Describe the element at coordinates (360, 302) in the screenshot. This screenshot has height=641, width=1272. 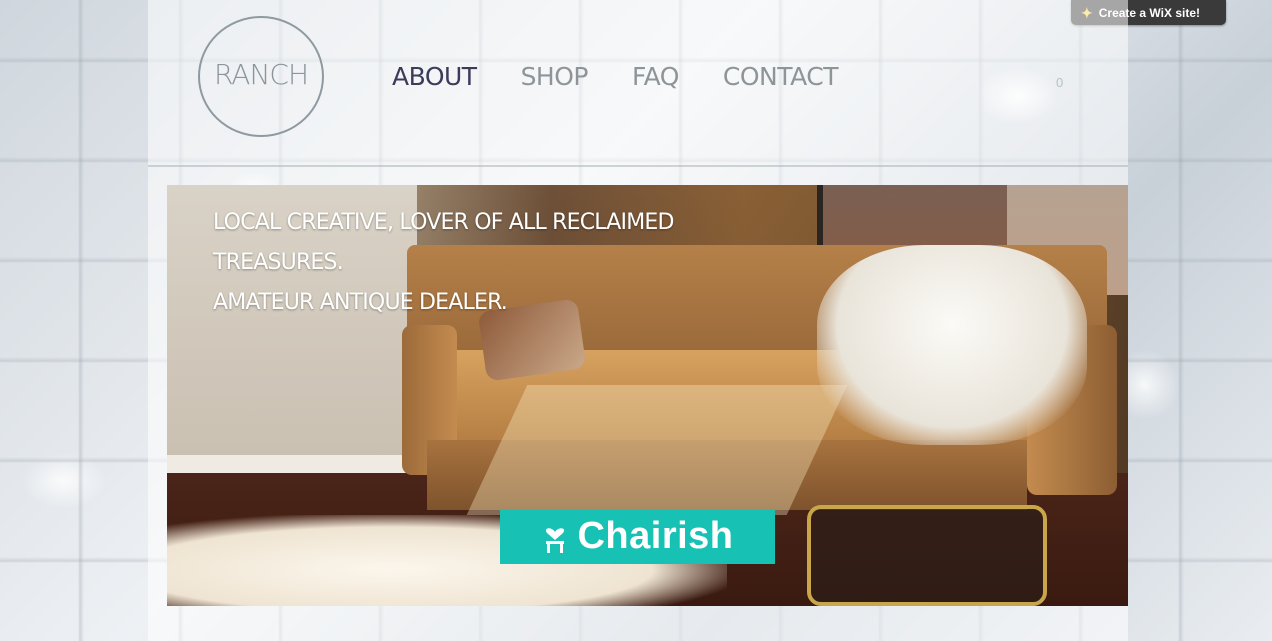
I see `hero-line-3: Amateur antique dealer.` at that location.